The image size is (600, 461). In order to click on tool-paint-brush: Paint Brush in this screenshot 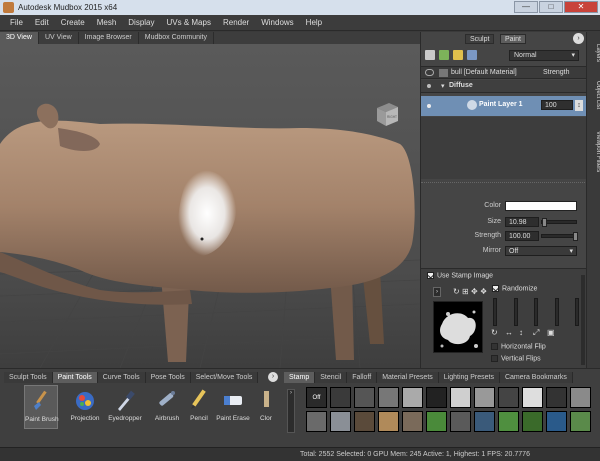, I will do `click(41, 407)`.